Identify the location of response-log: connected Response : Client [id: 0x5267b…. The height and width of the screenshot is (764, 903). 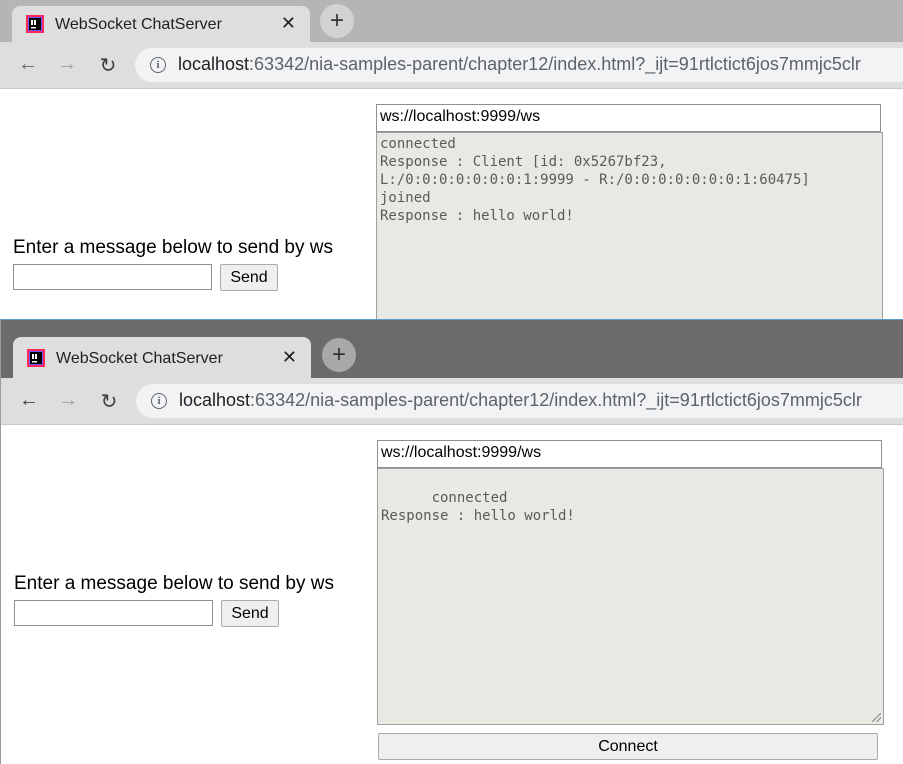
(629, 226).